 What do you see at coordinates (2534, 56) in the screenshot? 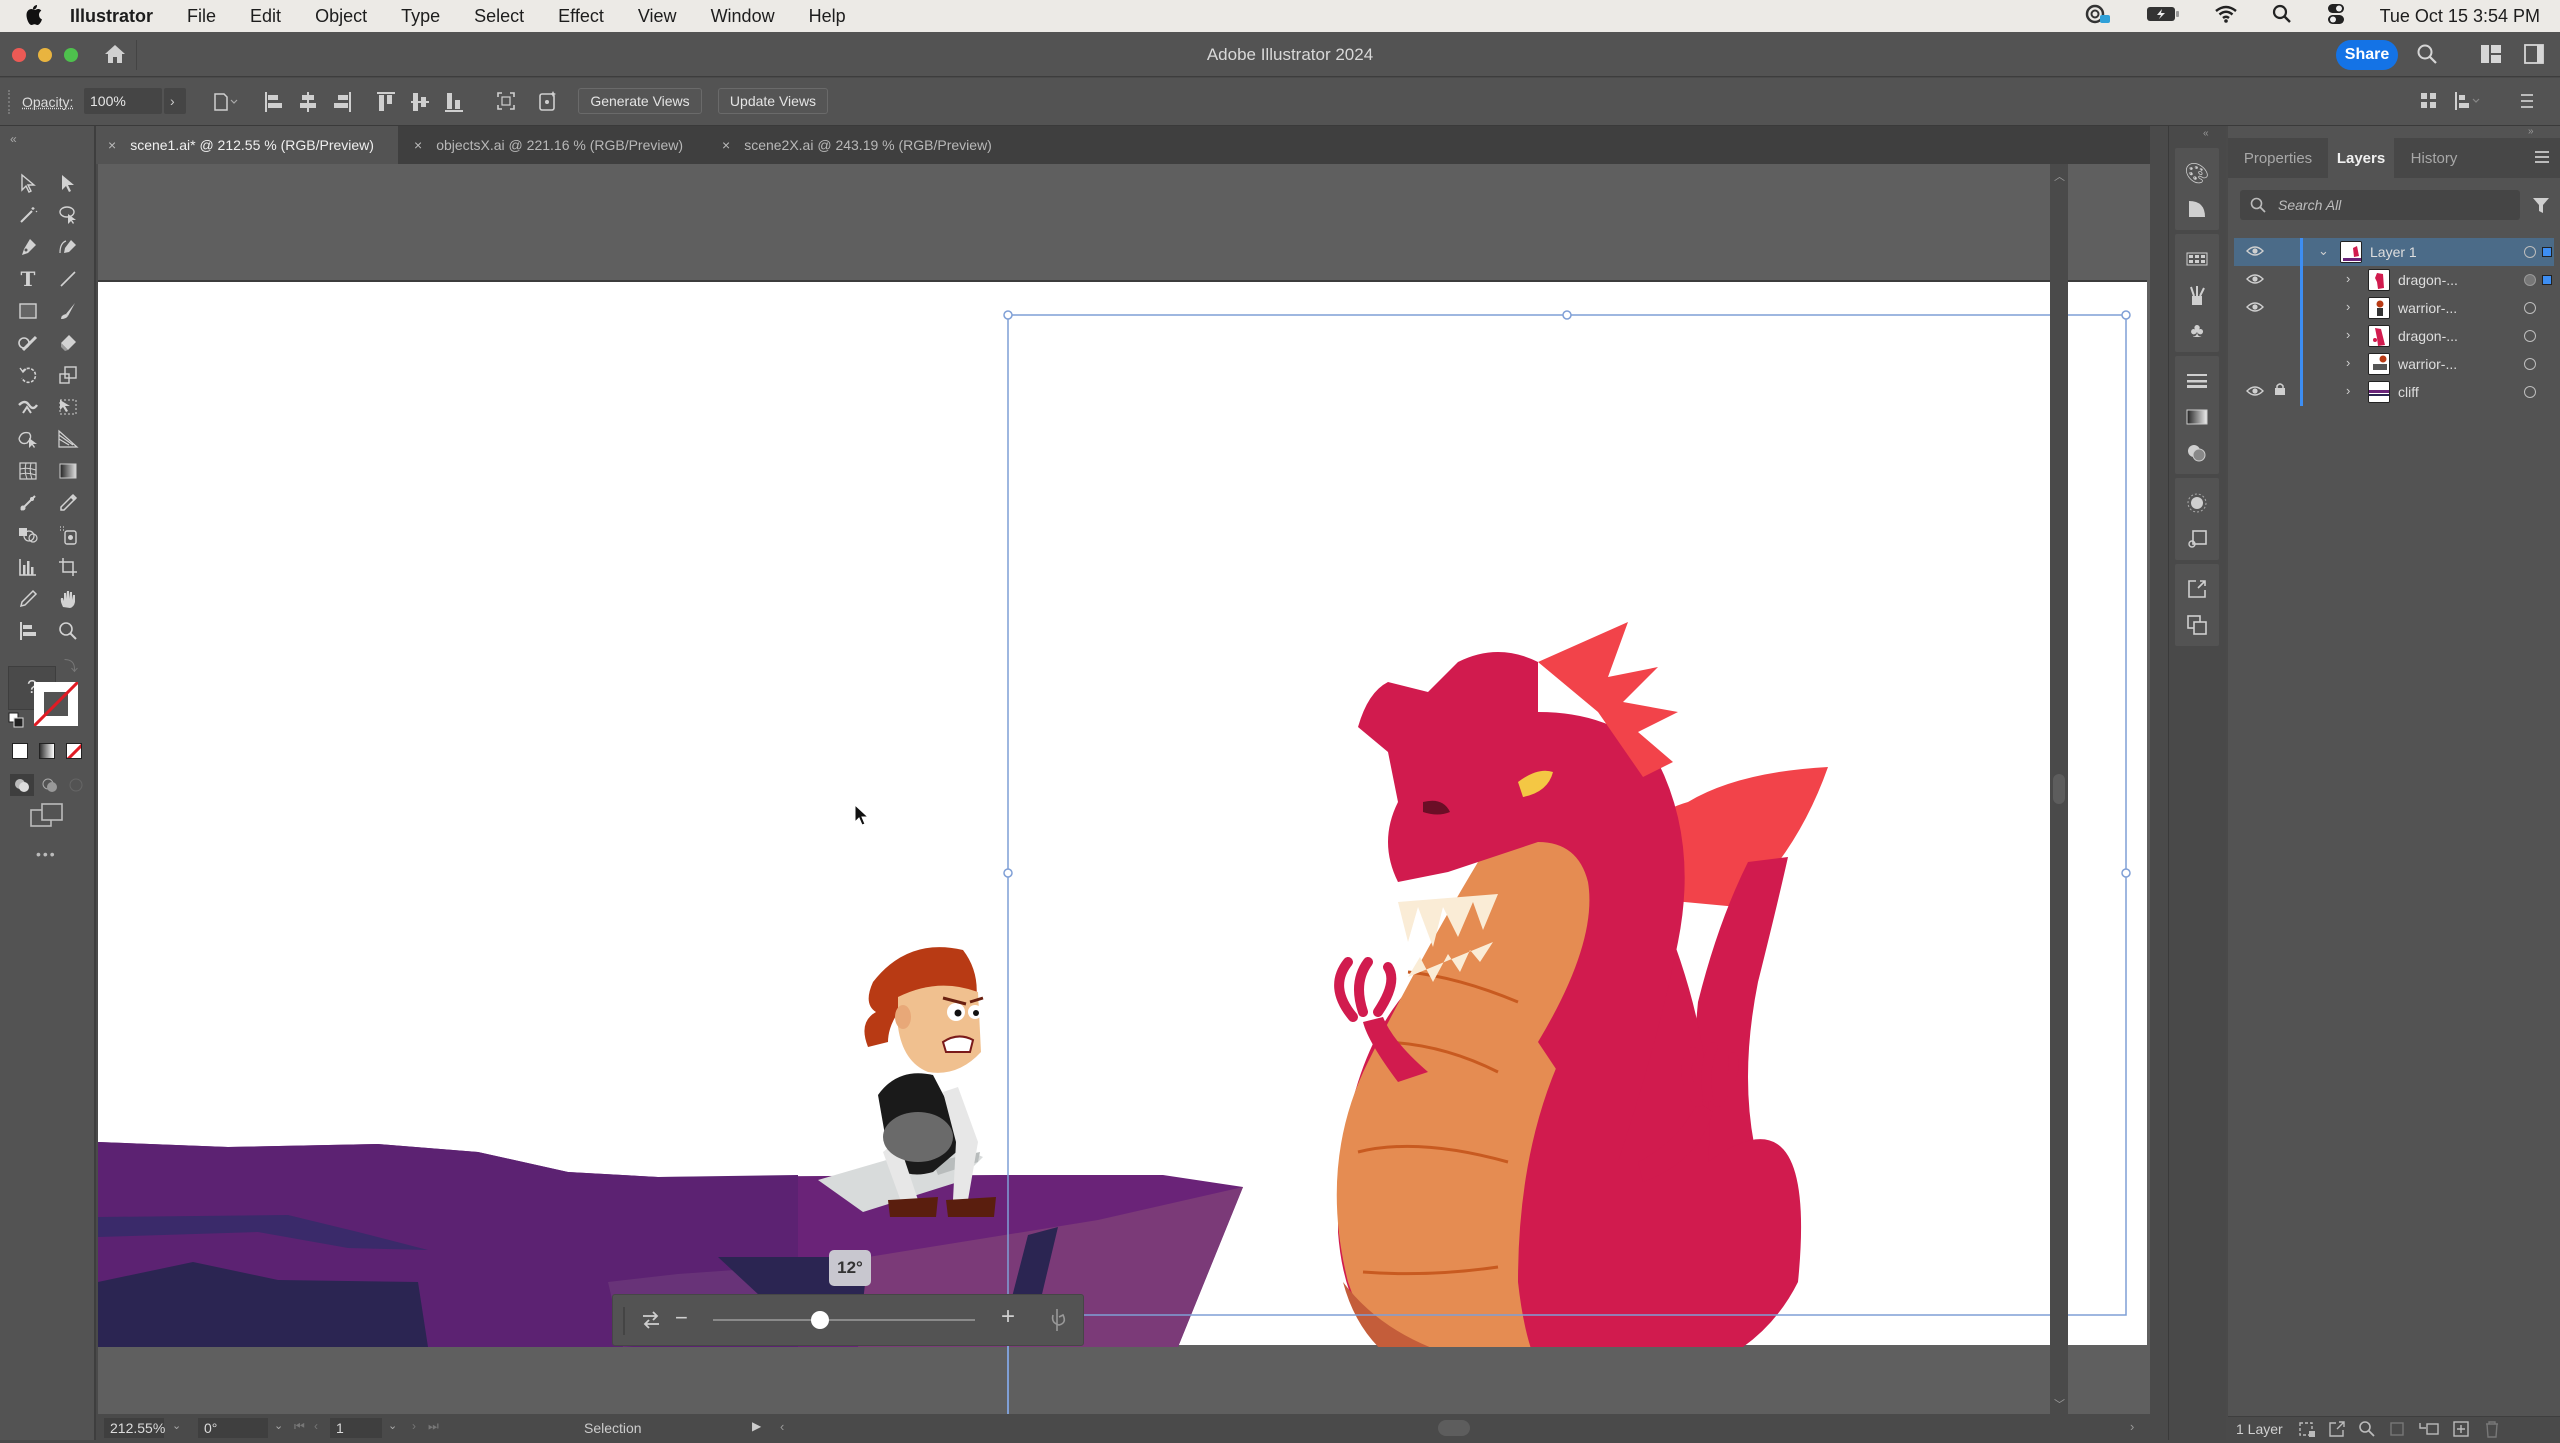
I see `panel-toggle-icon` at bounding box center [2534, 56].